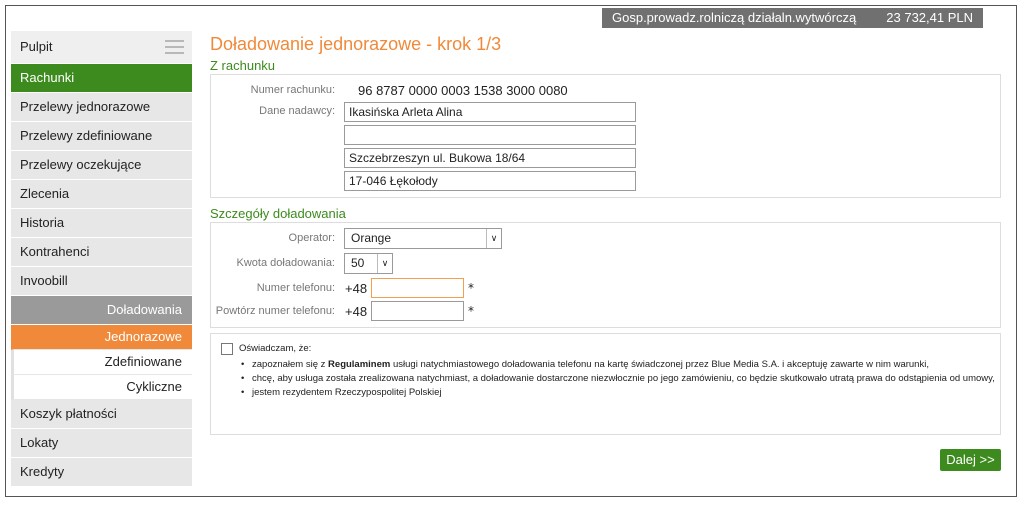  What do you see at coordinates (278, 213) in the screenshot?
I see `section-heading-topup: Szczegóły doładowania` at bounding box center [278, 213].